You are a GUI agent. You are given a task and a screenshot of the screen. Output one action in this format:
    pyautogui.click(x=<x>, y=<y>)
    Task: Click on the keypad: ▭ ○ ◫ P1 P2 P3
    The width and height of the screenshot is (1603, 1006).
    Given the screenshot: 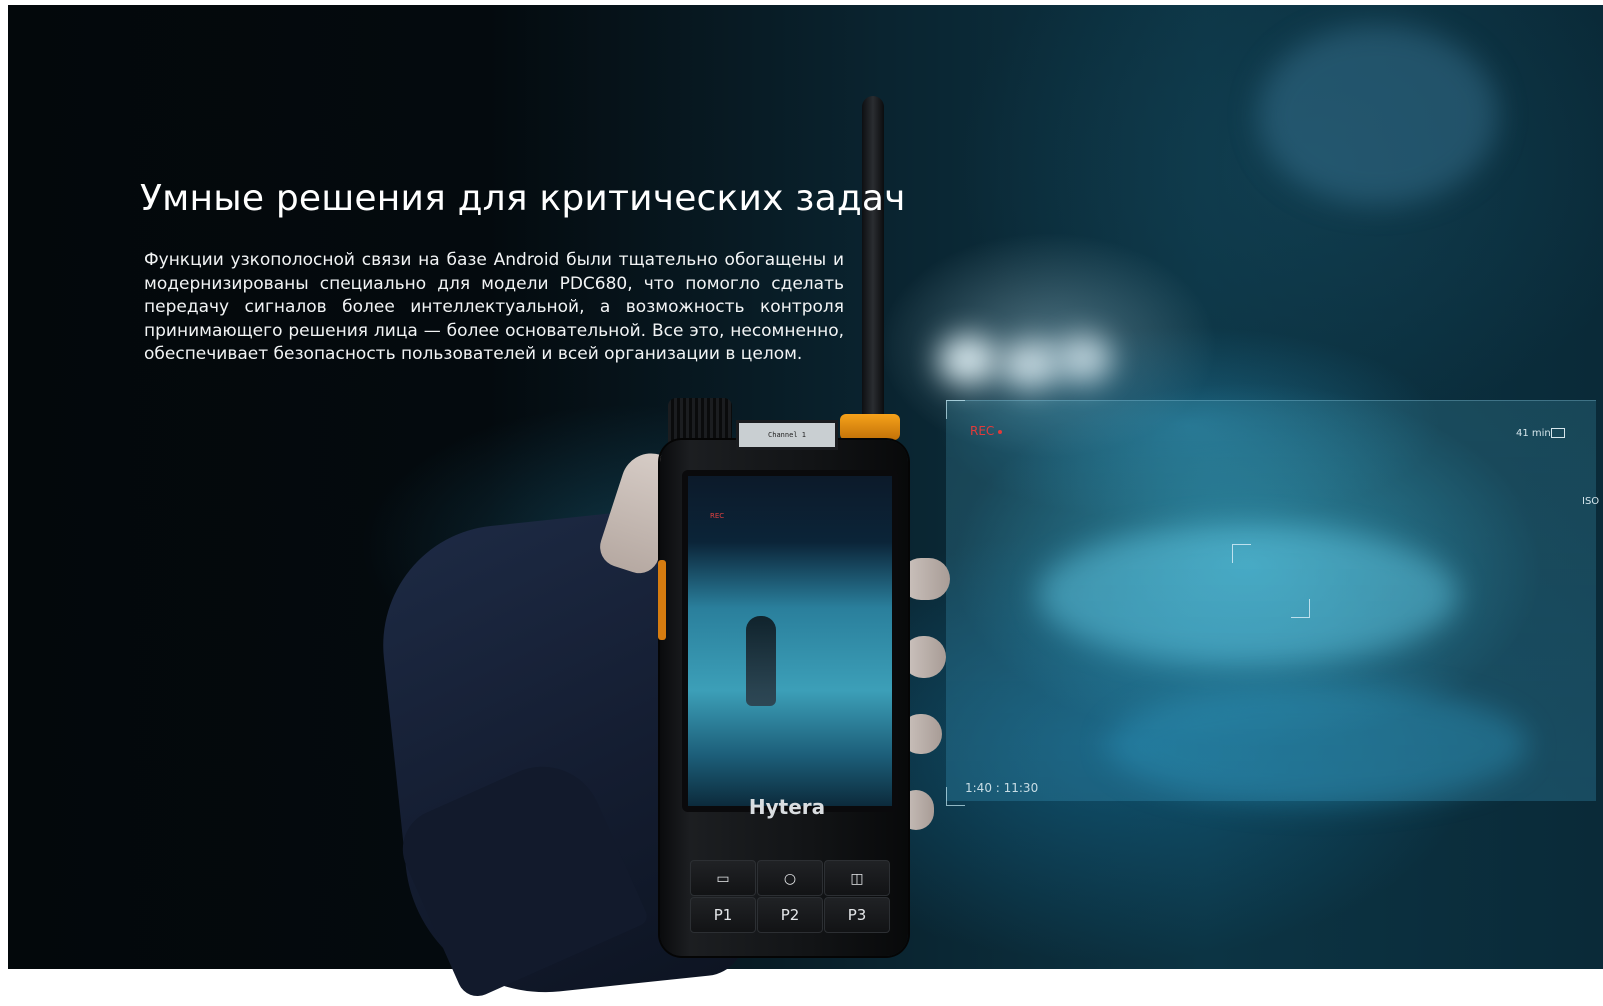 What is the action you would take?
    pyautogui.click(x=790, y=896)
    